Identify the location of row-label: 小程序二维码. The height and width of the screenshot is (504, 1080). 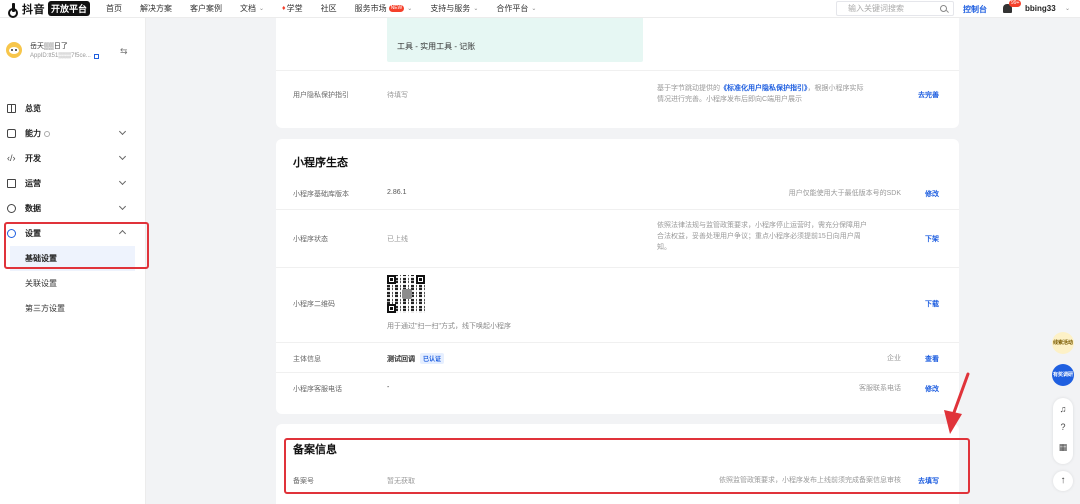
(314, 304).